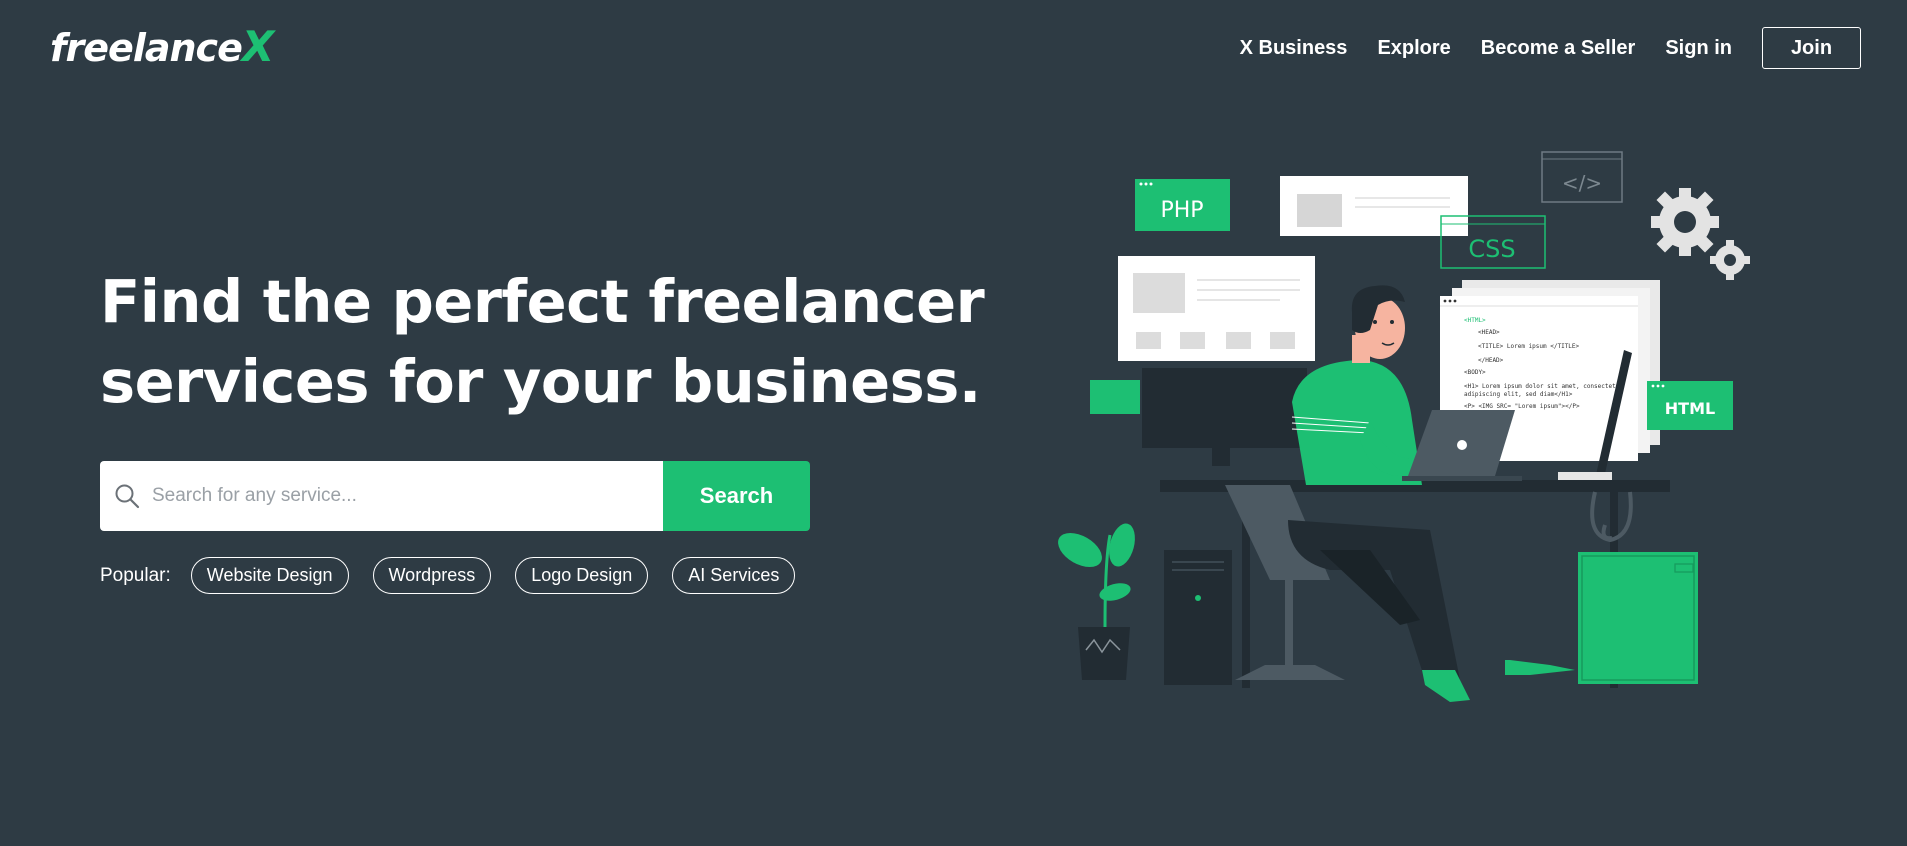  Describe the element at coordinates (582, 575) in the screenshot. I see `tag-logo-design: Logo Design` at that location.